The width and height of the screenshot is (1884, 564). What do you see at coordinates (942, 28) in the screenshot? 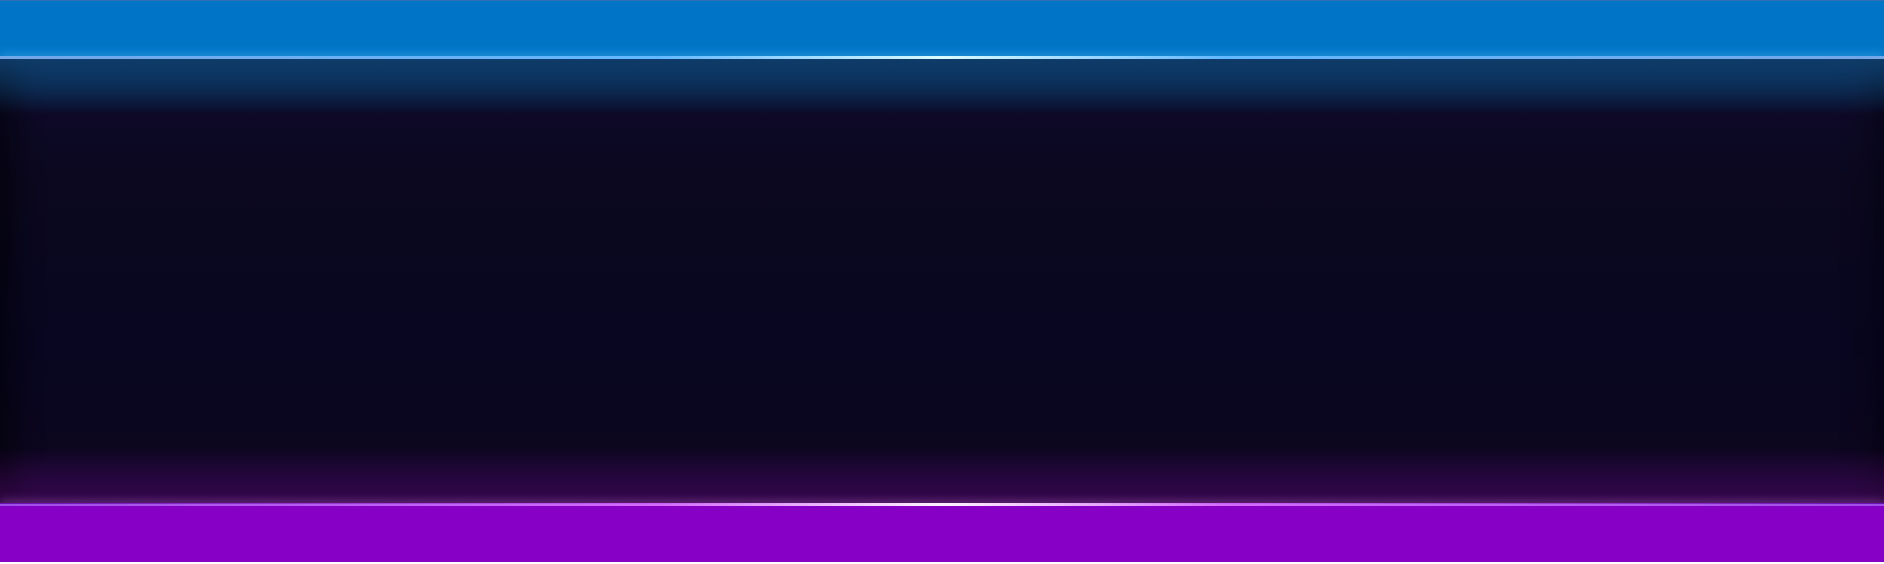
I see `top-bar` at bounding box center [942, 28].